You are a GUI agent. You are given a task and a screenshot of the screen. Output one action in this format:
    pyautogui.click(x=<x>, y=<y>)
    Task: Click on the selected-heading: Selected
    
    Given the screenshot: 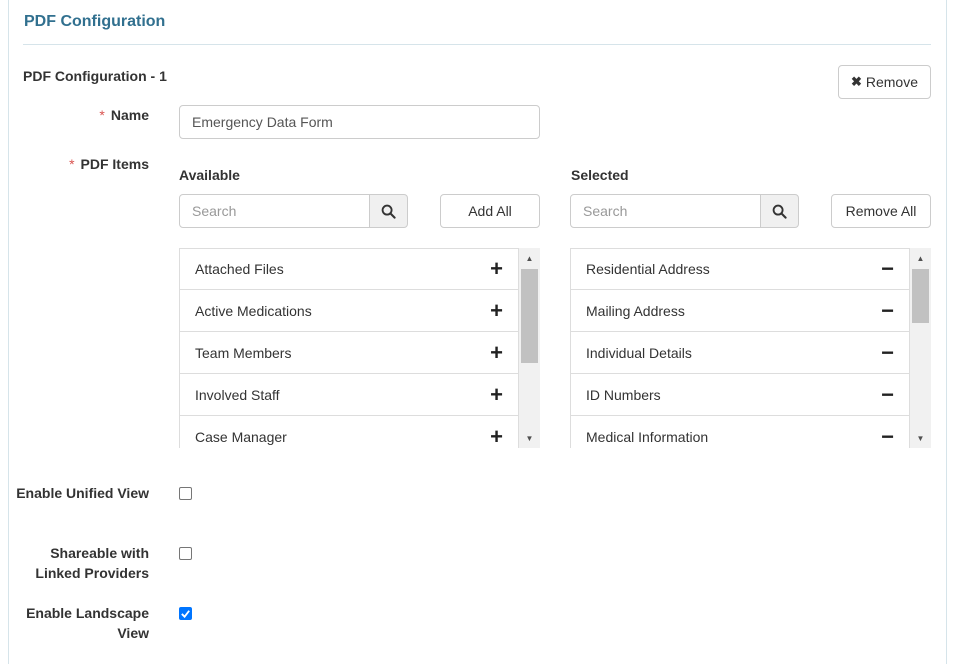 What is the action you would take?
    pyautogui.click(x=600, y=175)
    